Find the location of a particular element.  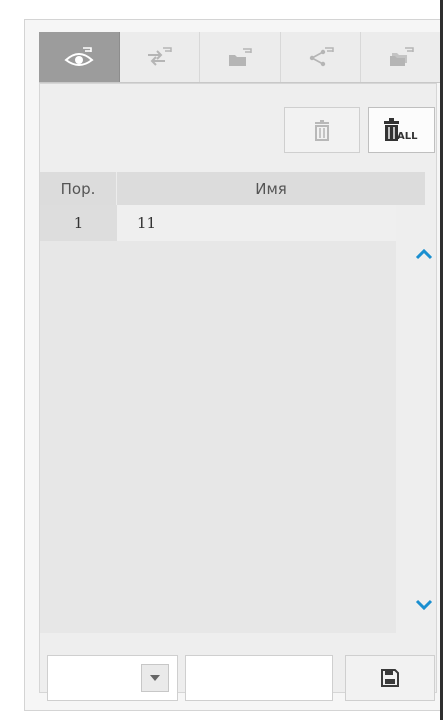

scroll-down-button is located at coordinates (424, 605).